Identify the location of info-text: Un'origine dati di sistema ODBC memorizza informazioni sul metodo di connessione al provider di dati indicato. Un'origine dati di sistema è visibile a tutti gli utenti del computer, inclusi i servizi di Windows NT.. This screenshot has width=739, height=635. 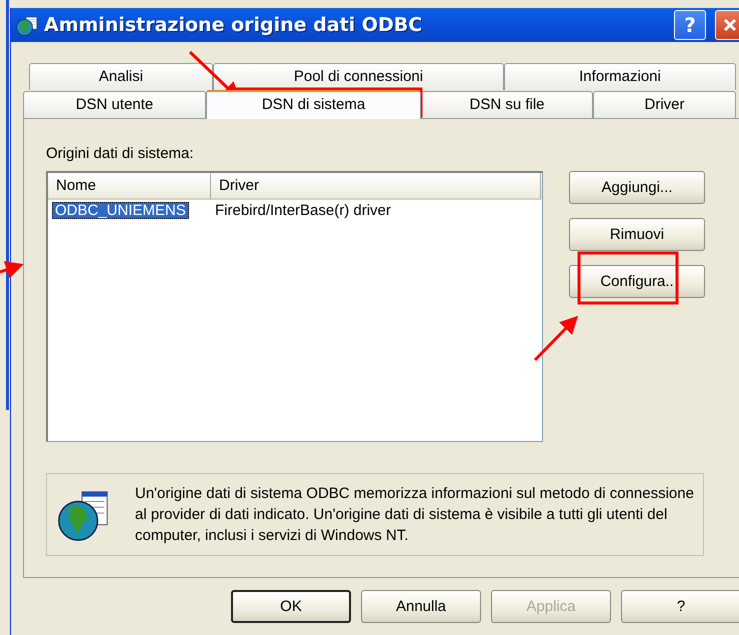
(415, 515).